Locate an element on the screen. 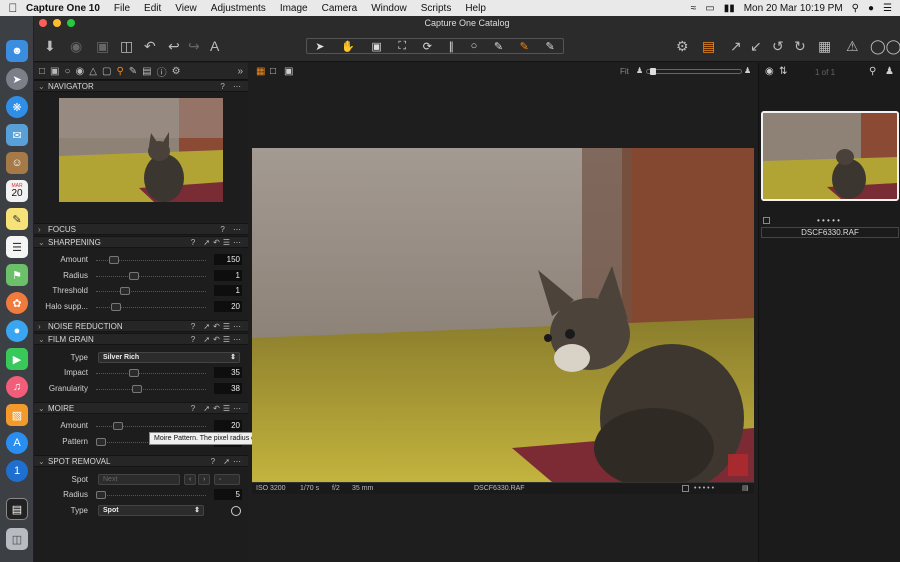  panel-tools-icon: ? ⋯ is located at coordinates (232, 86).